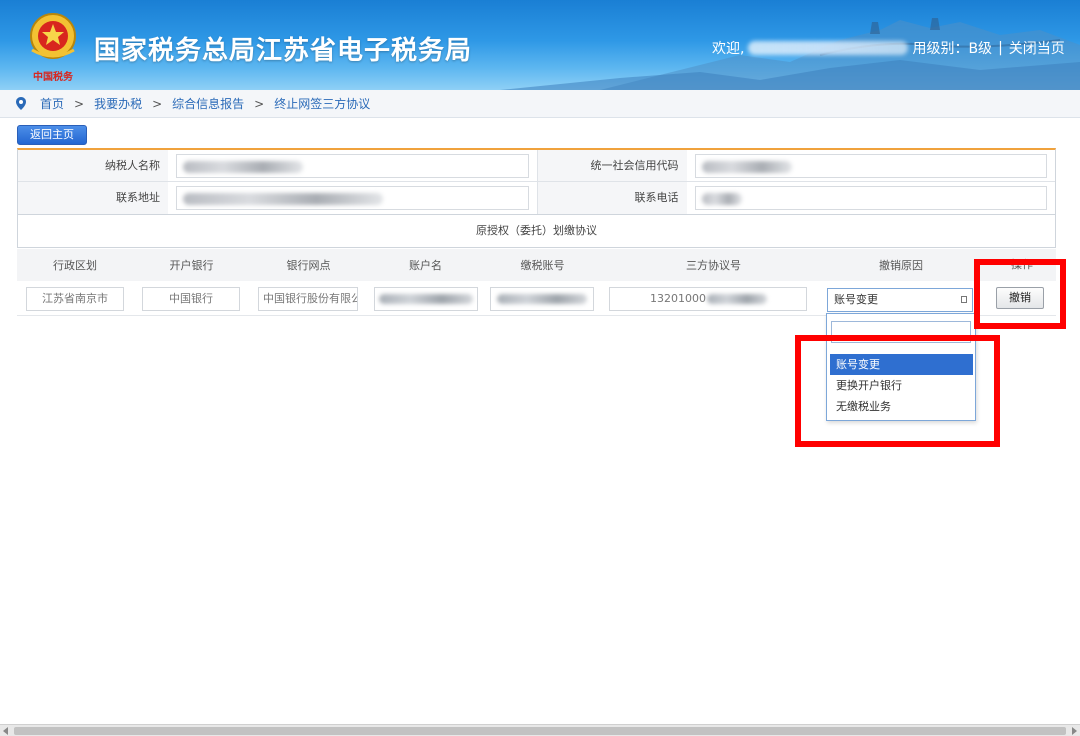  Describe the element at coordinates (1020, 298) in the screenshot. I see `revoke-button: 撤销` at that location.